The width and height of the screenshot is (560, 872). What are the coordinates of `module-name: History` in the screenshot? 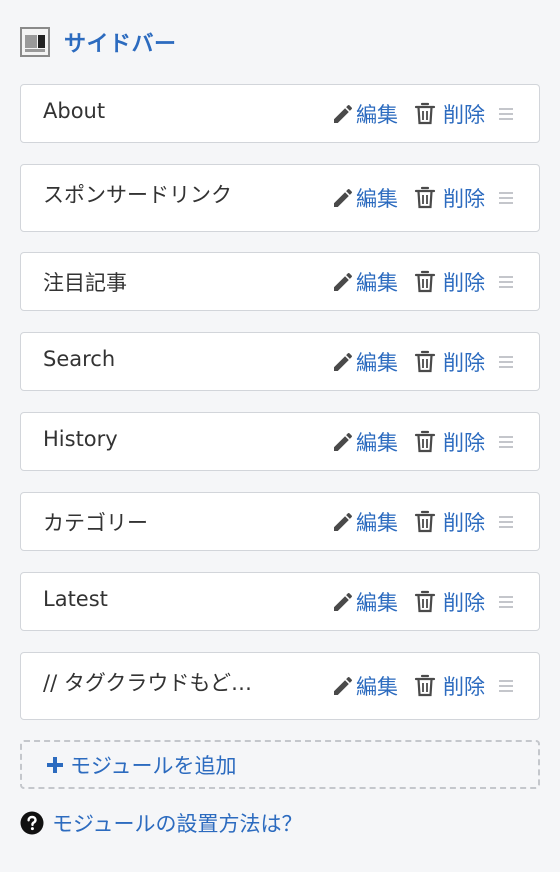 It's located at (80, 439).